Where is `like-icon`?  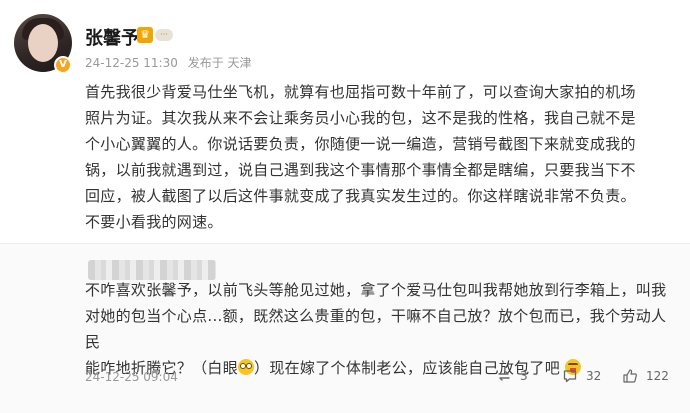 like-icon is located at coordinates (630, 376).